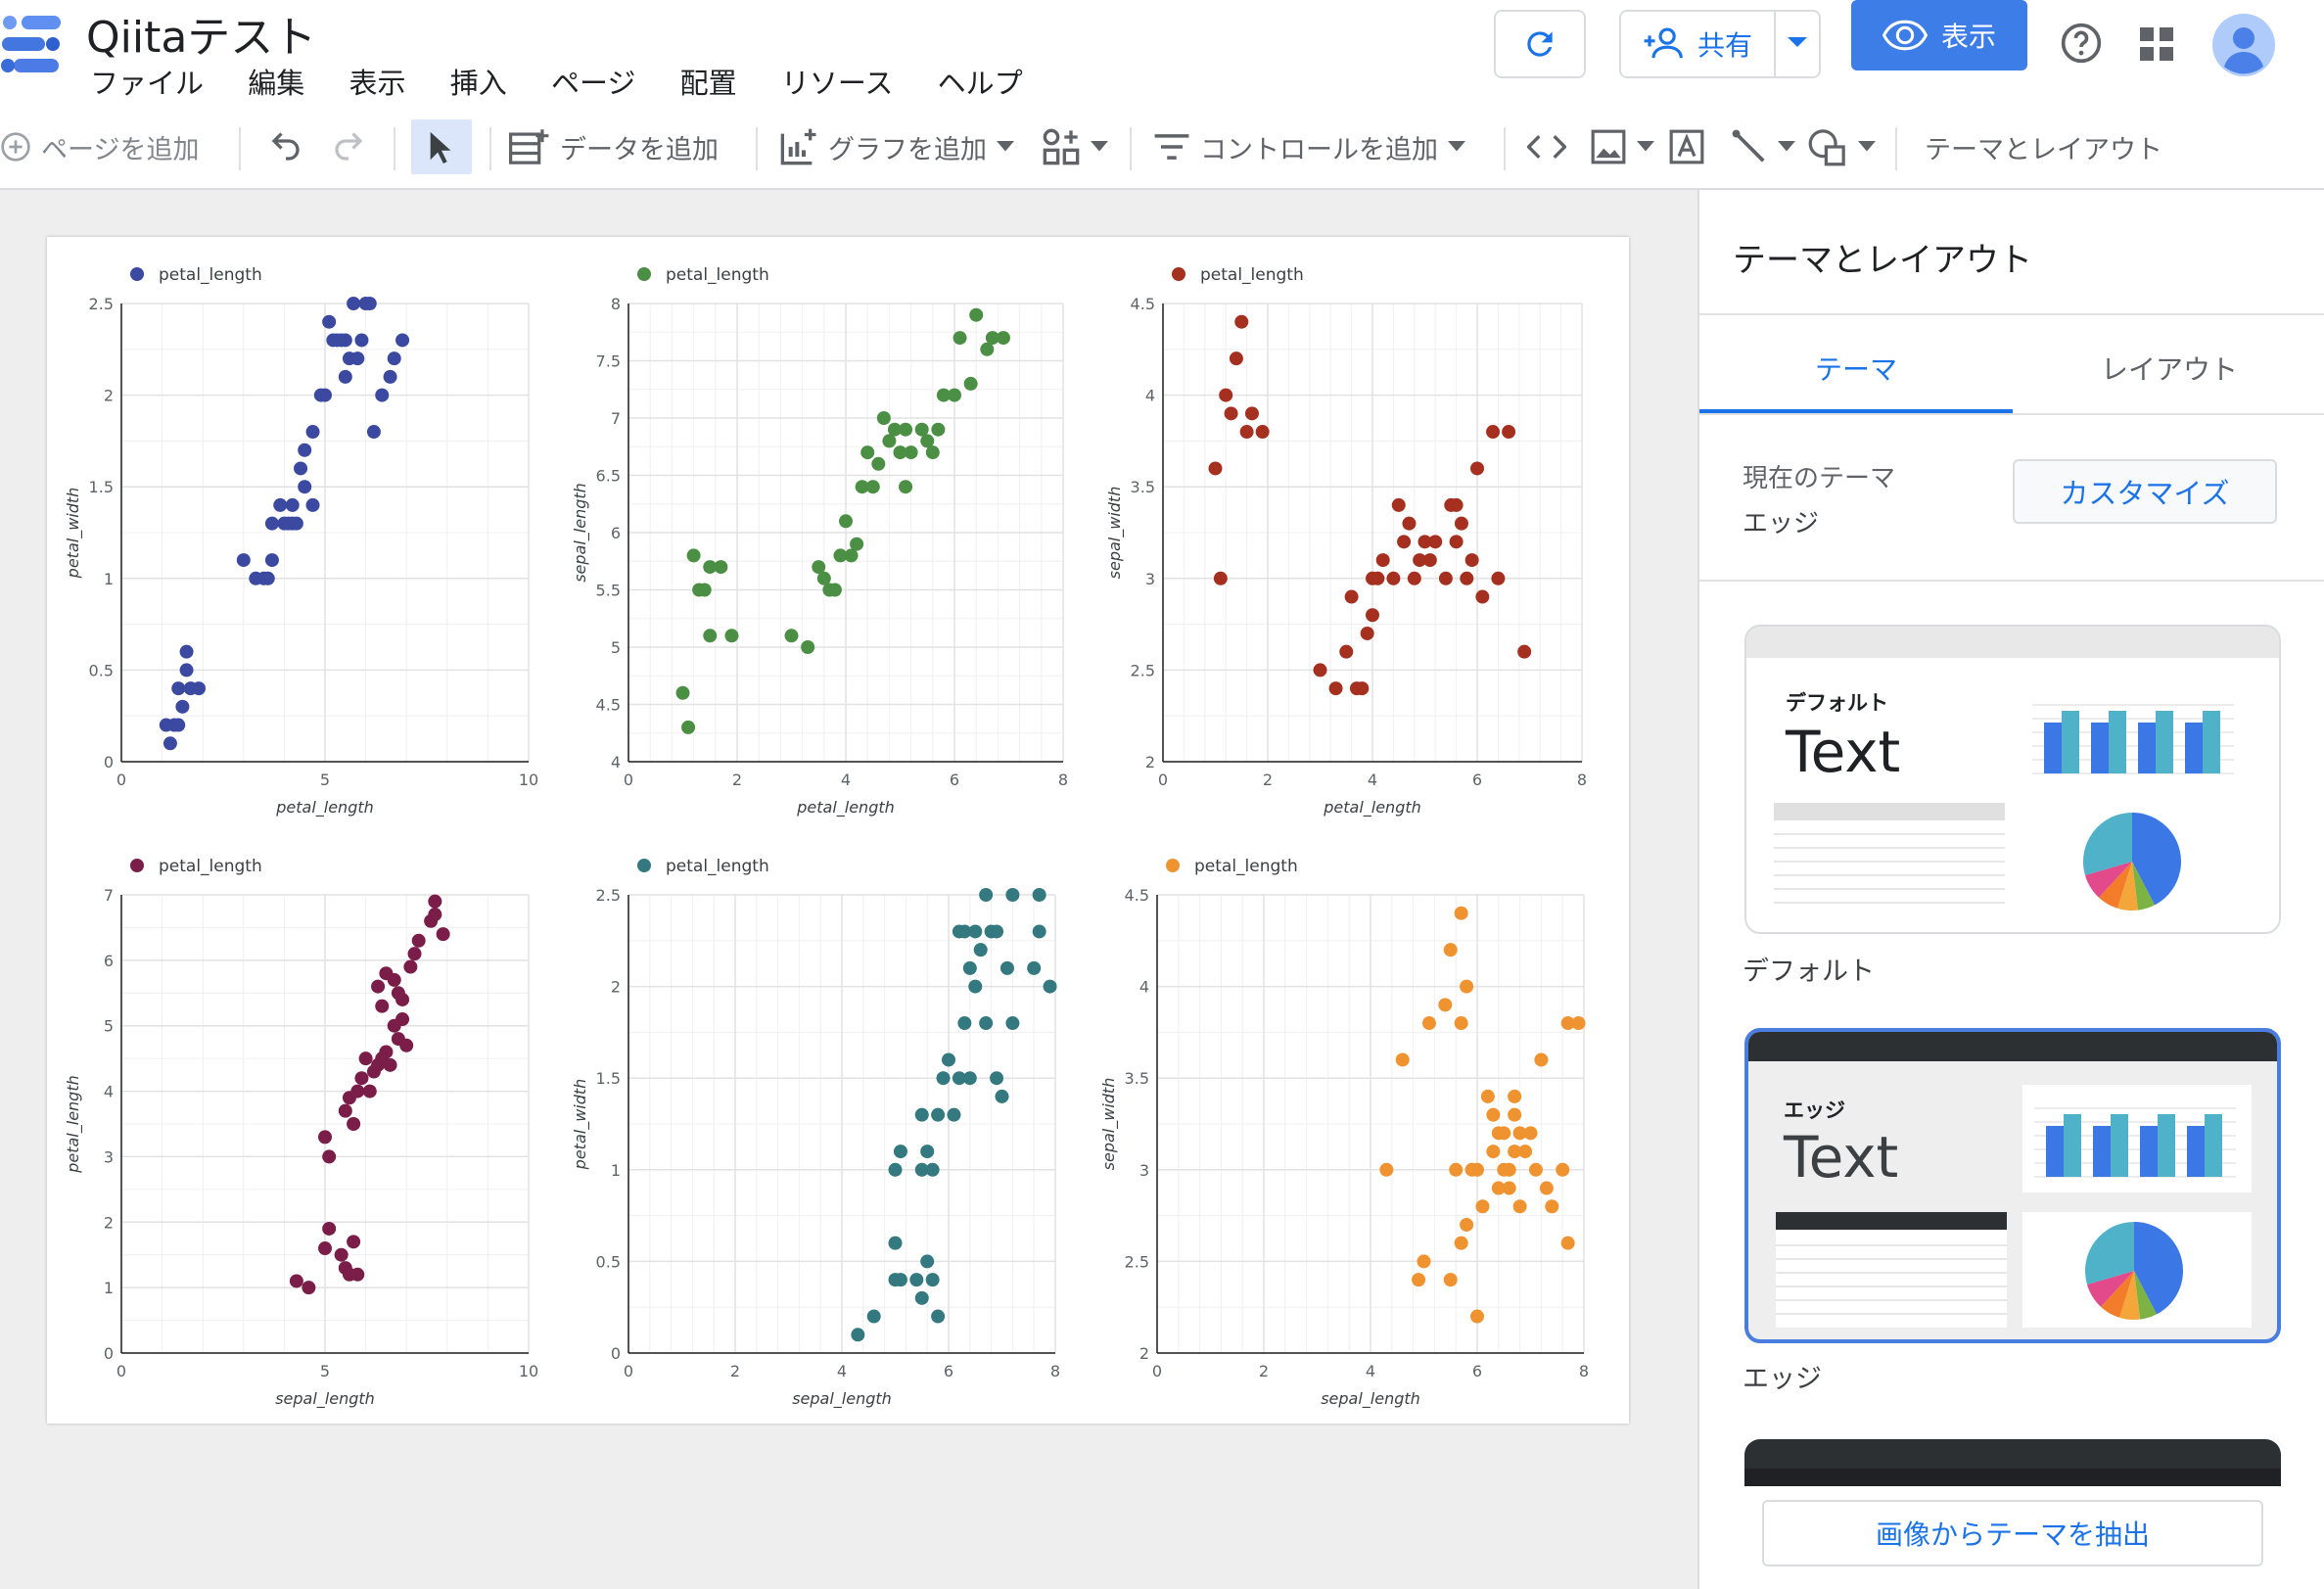  I want to click on add-chart-icon, so click(798, 146).